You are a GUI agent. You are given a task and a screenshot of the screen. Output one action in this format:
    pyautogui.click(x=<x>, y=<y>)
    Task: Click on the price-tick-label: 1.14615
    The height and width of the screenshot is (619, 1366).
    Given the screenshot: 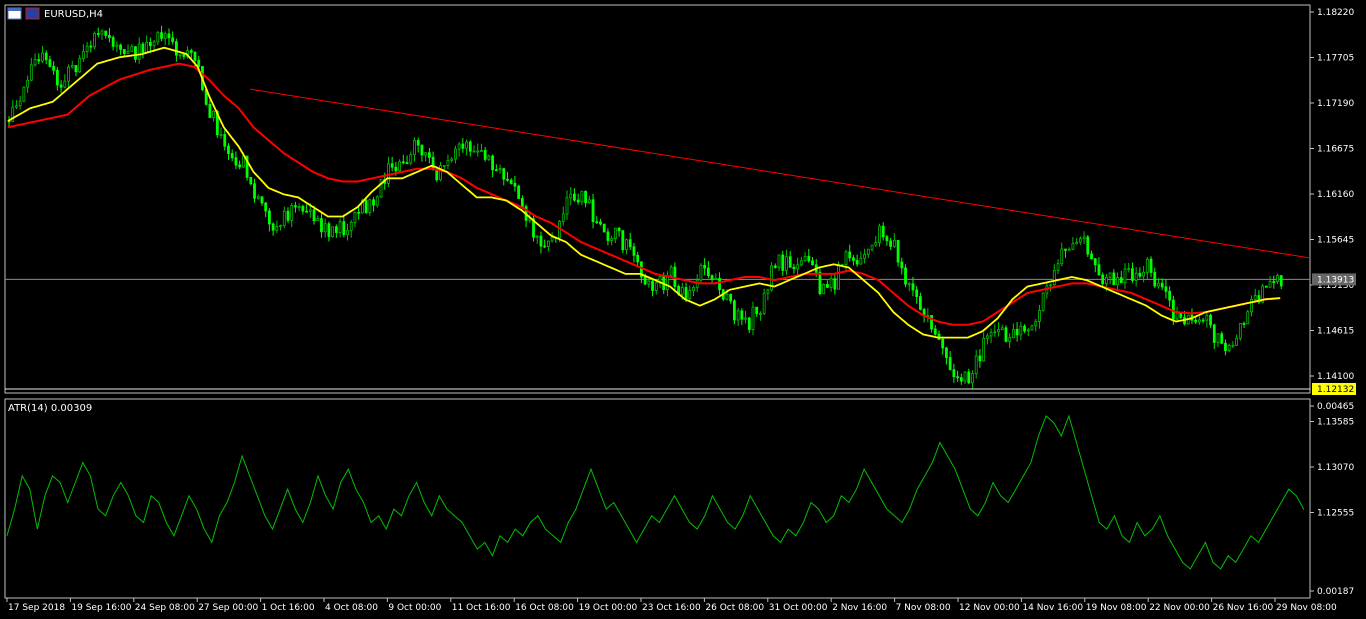 What is the action you would take?
    pyautogui.click(x=1335, y=332)
    